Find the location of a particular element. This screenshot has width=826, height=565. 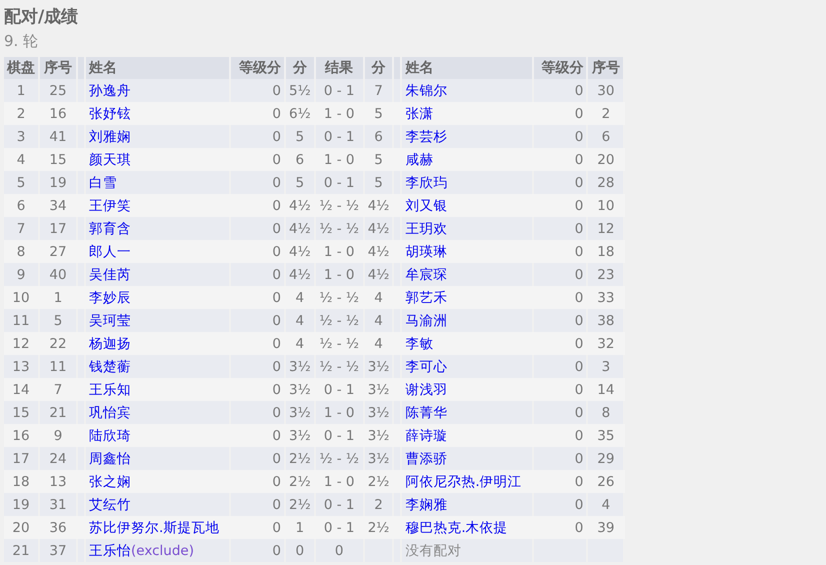

points-value: 1 is located at coordinates (301, 527).